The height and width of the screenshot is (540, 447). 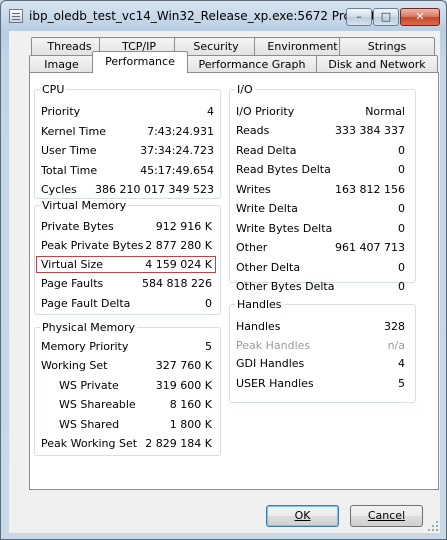 I want to click on write-delta-value: 0, so click(x=401, y=208).